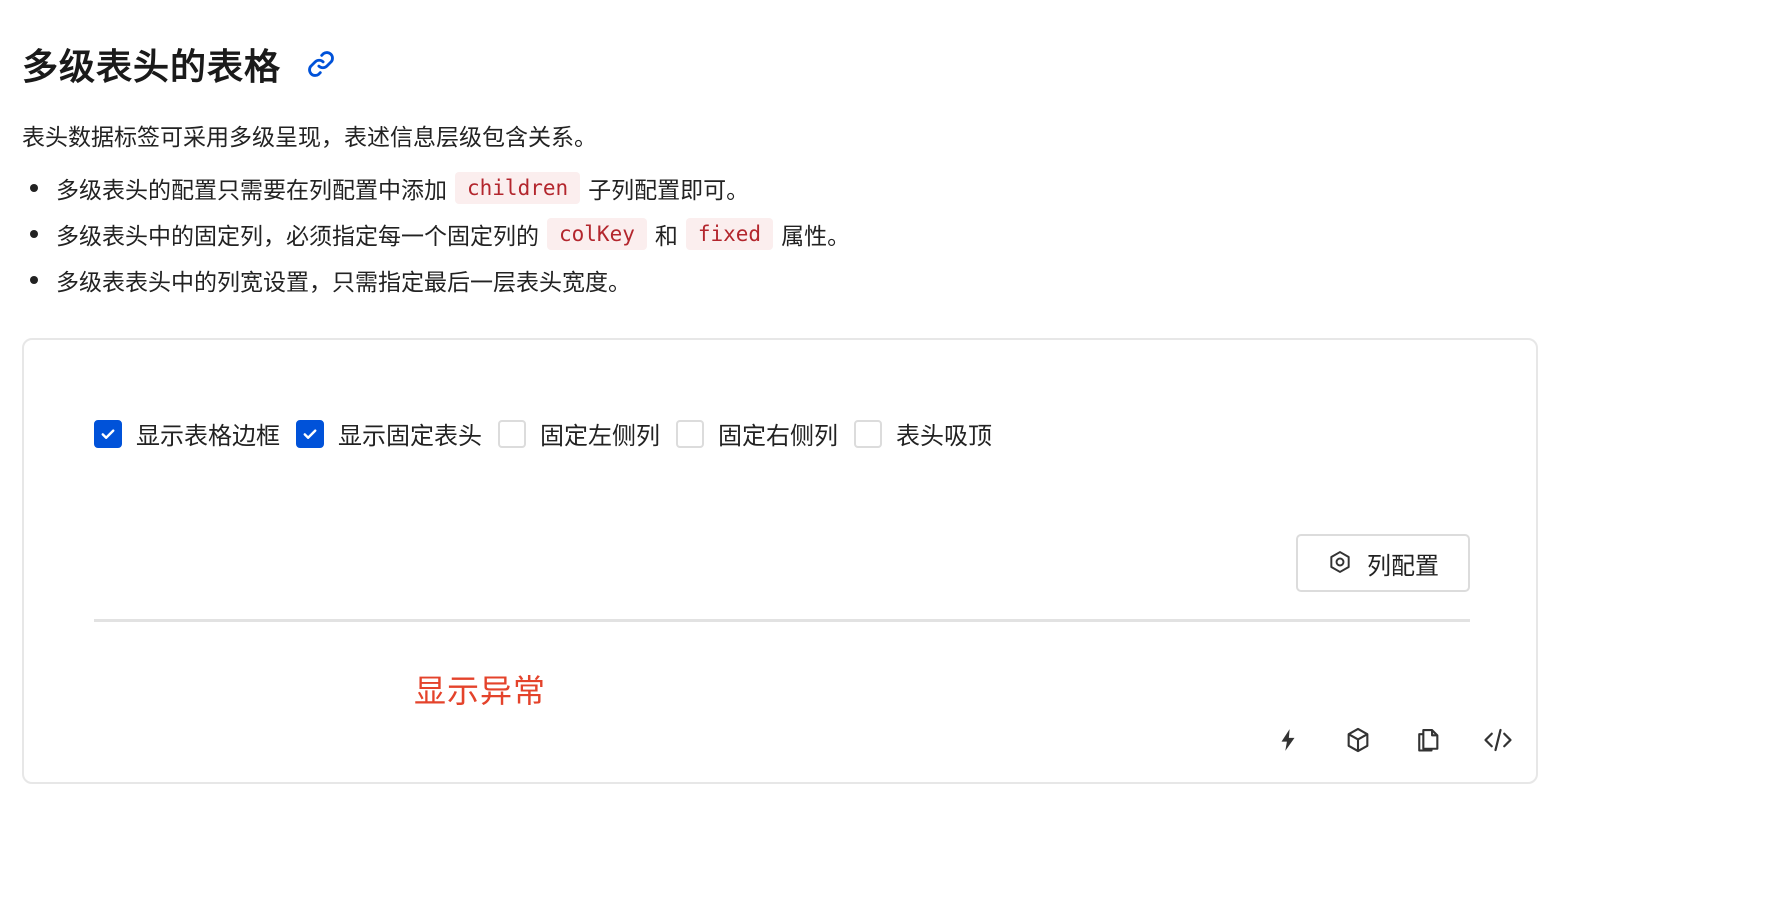  Describe the element at coordinates (321, 64) in the screenshot. I see `link-icon` at that location.